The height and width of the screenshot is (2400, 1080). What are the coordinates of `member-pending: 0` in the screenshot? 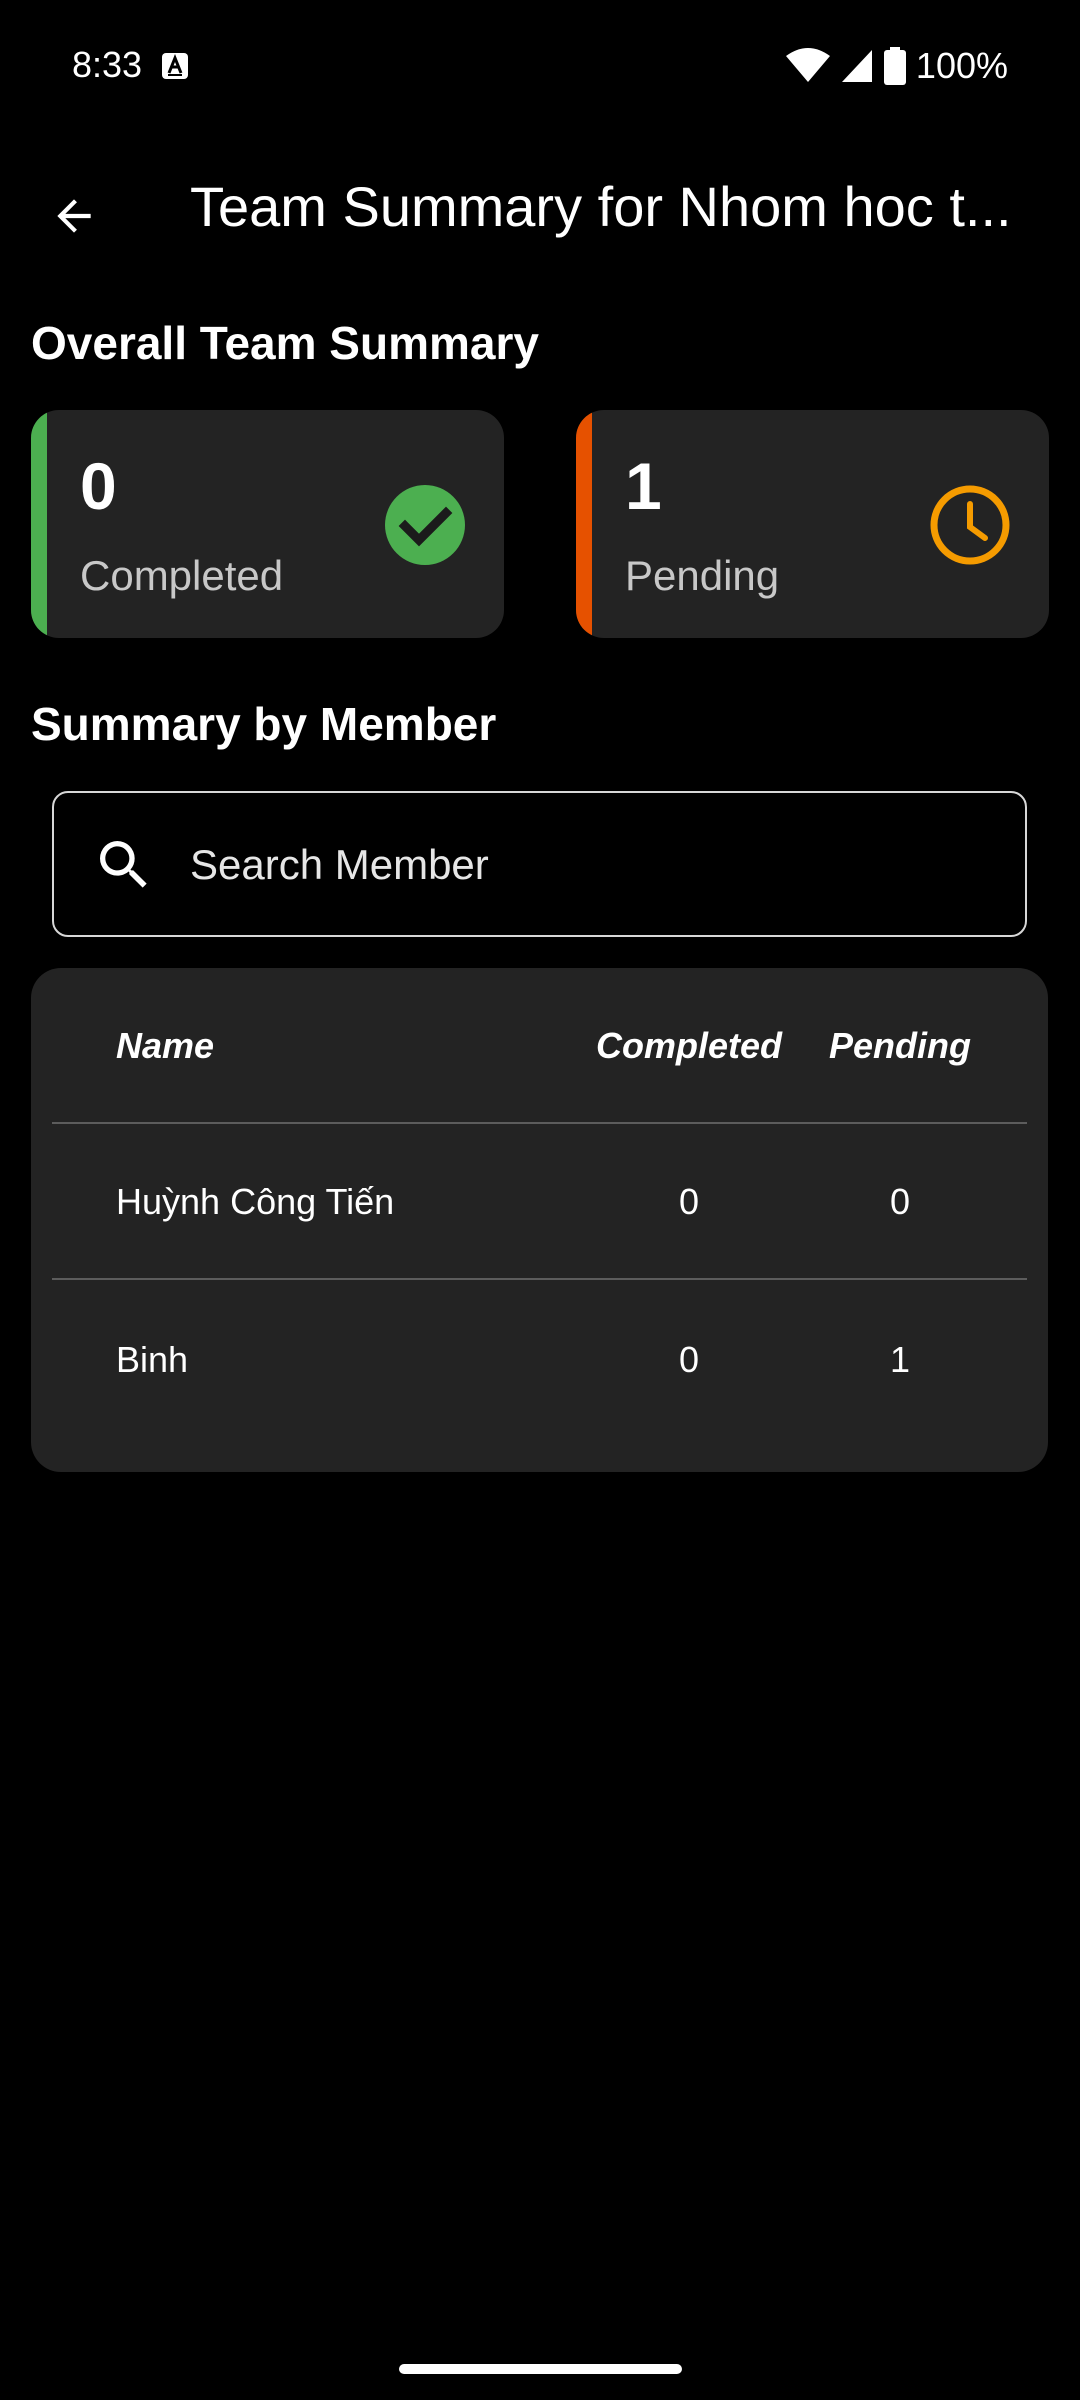 It's located at (900, 1201).